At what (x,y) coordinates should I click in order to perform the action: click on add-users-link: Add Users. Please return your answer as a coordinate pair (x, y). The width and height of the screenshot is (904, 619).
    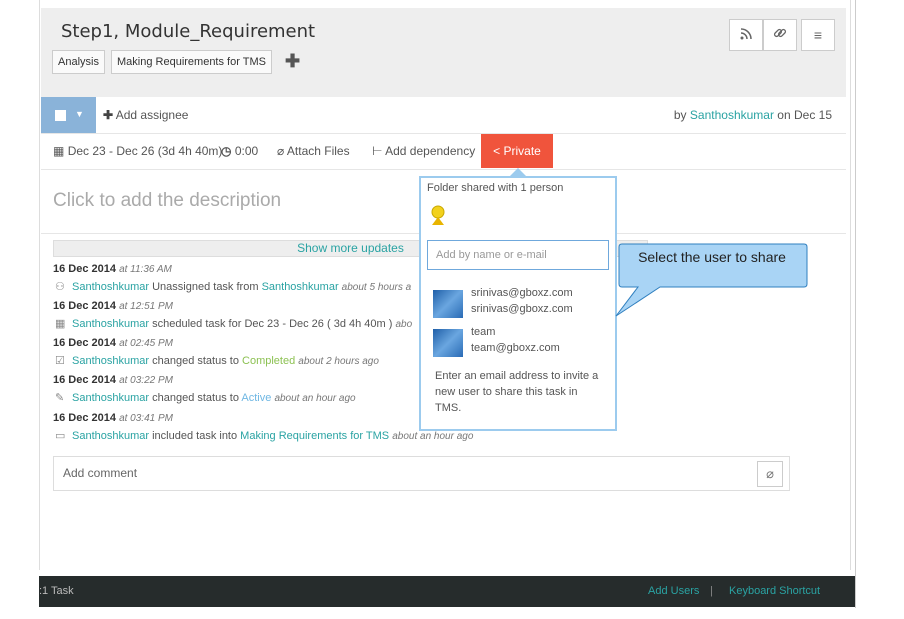
    Looking at the image, I should click on (673, 591).